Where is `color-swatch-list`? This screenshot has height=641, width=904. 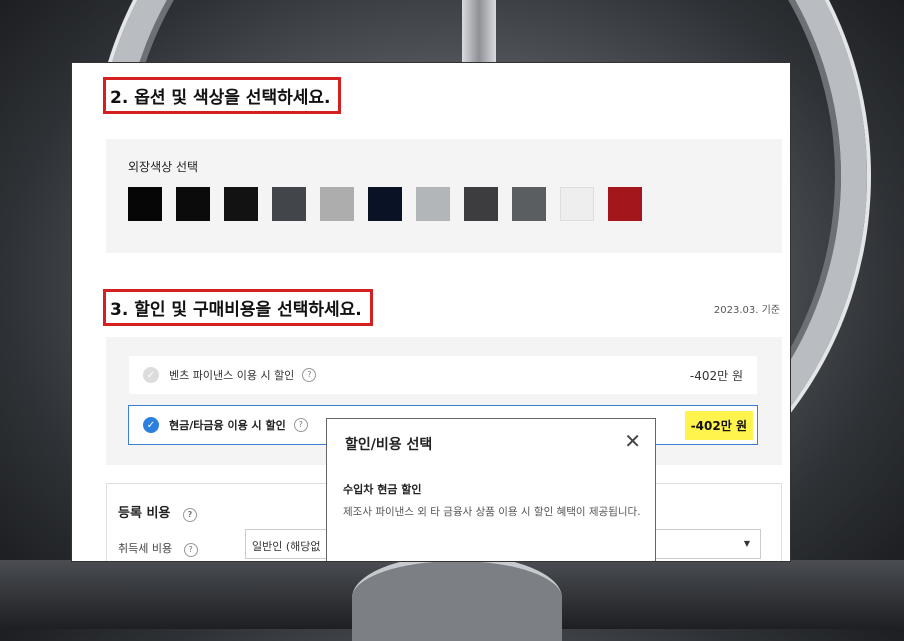
color-swatch-list is located at coordinates (385, 204).